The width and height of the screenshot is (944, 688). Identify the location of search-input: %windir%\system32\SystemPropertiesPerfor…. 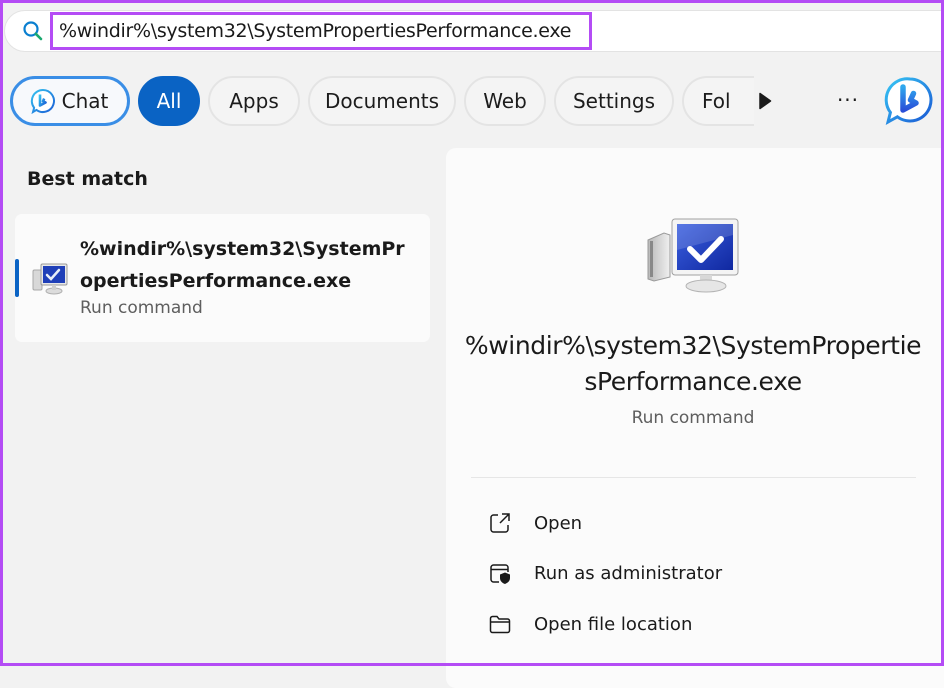
(321, 31).